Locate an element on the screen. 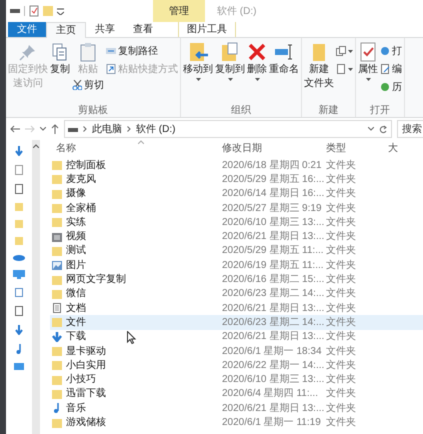 This screenshot has height=434, width=423. dropdown-caret-icon is located at coordinates (371, 129).